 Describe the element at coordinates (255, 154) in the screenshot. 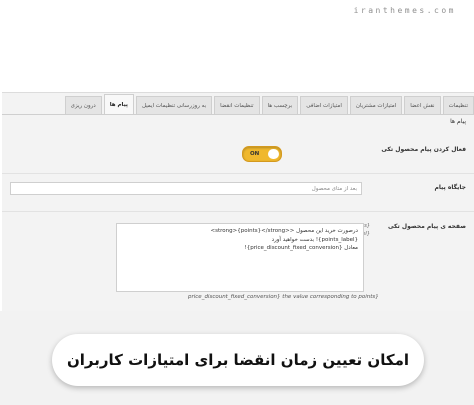

I see `toggle-state-text: ON` at that location.